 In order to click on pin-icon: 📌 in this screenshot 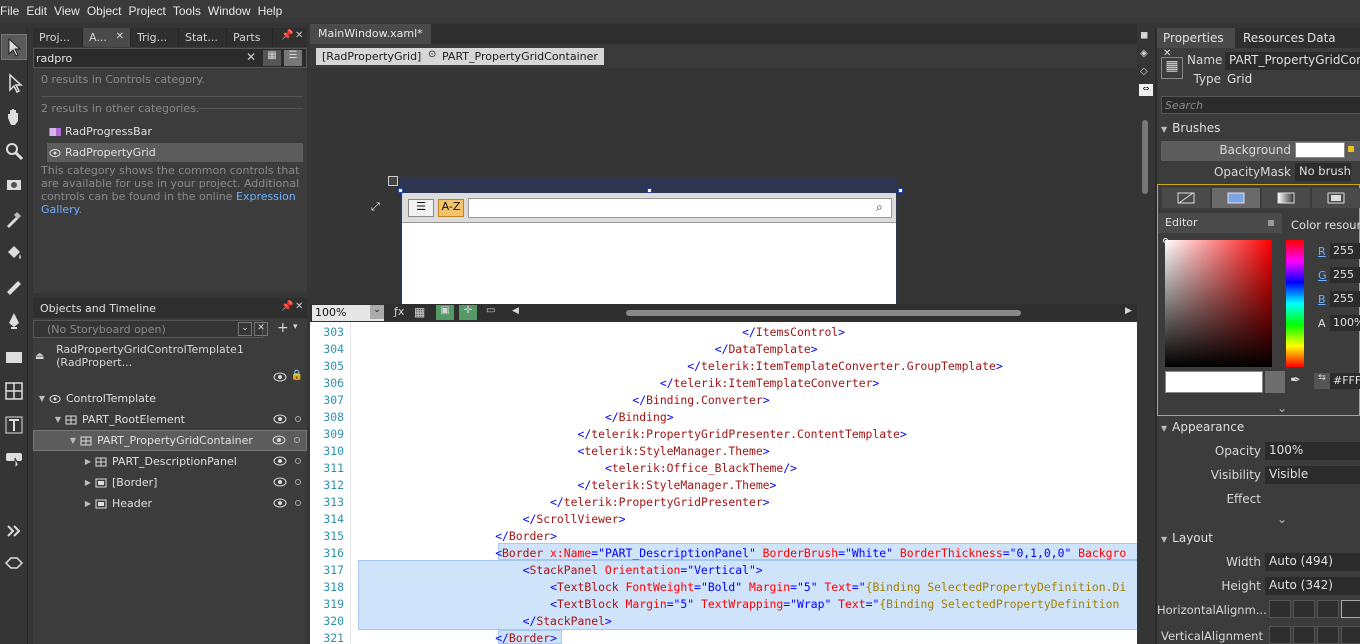, I will do `click(287, 306)`.